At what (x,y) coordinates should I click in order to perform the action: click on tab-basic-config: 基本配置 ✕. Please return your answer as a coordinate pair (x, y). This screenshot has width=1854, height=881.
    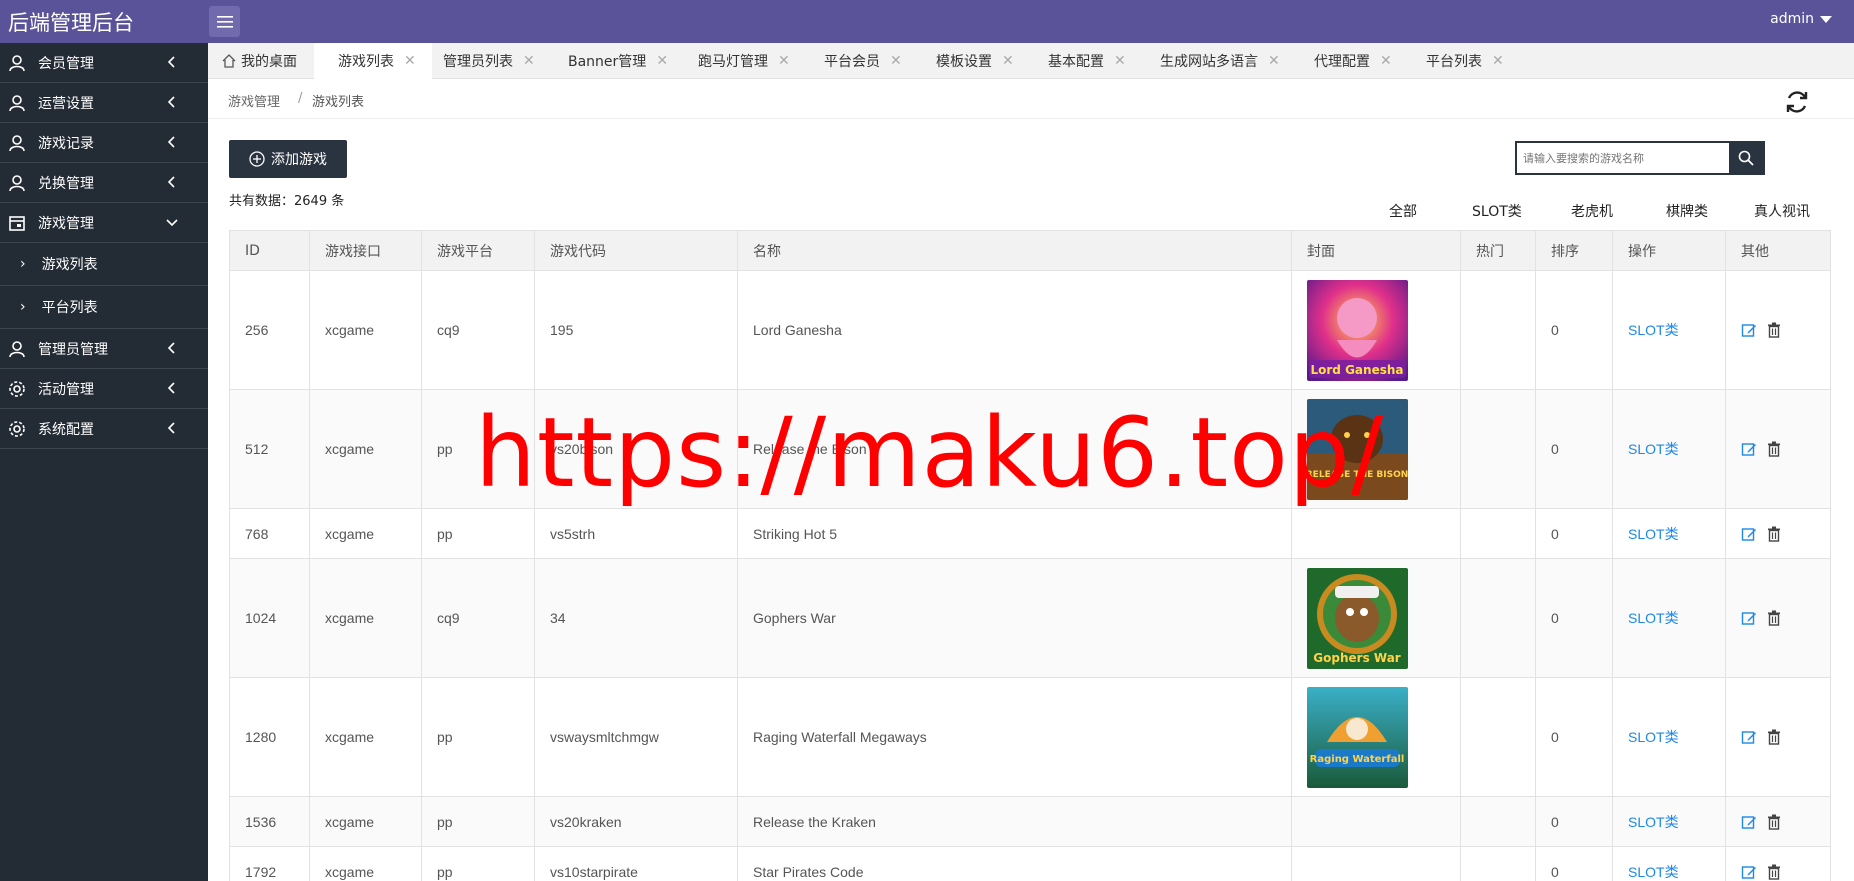
    Looking at the image, I should click on (1087, 61).